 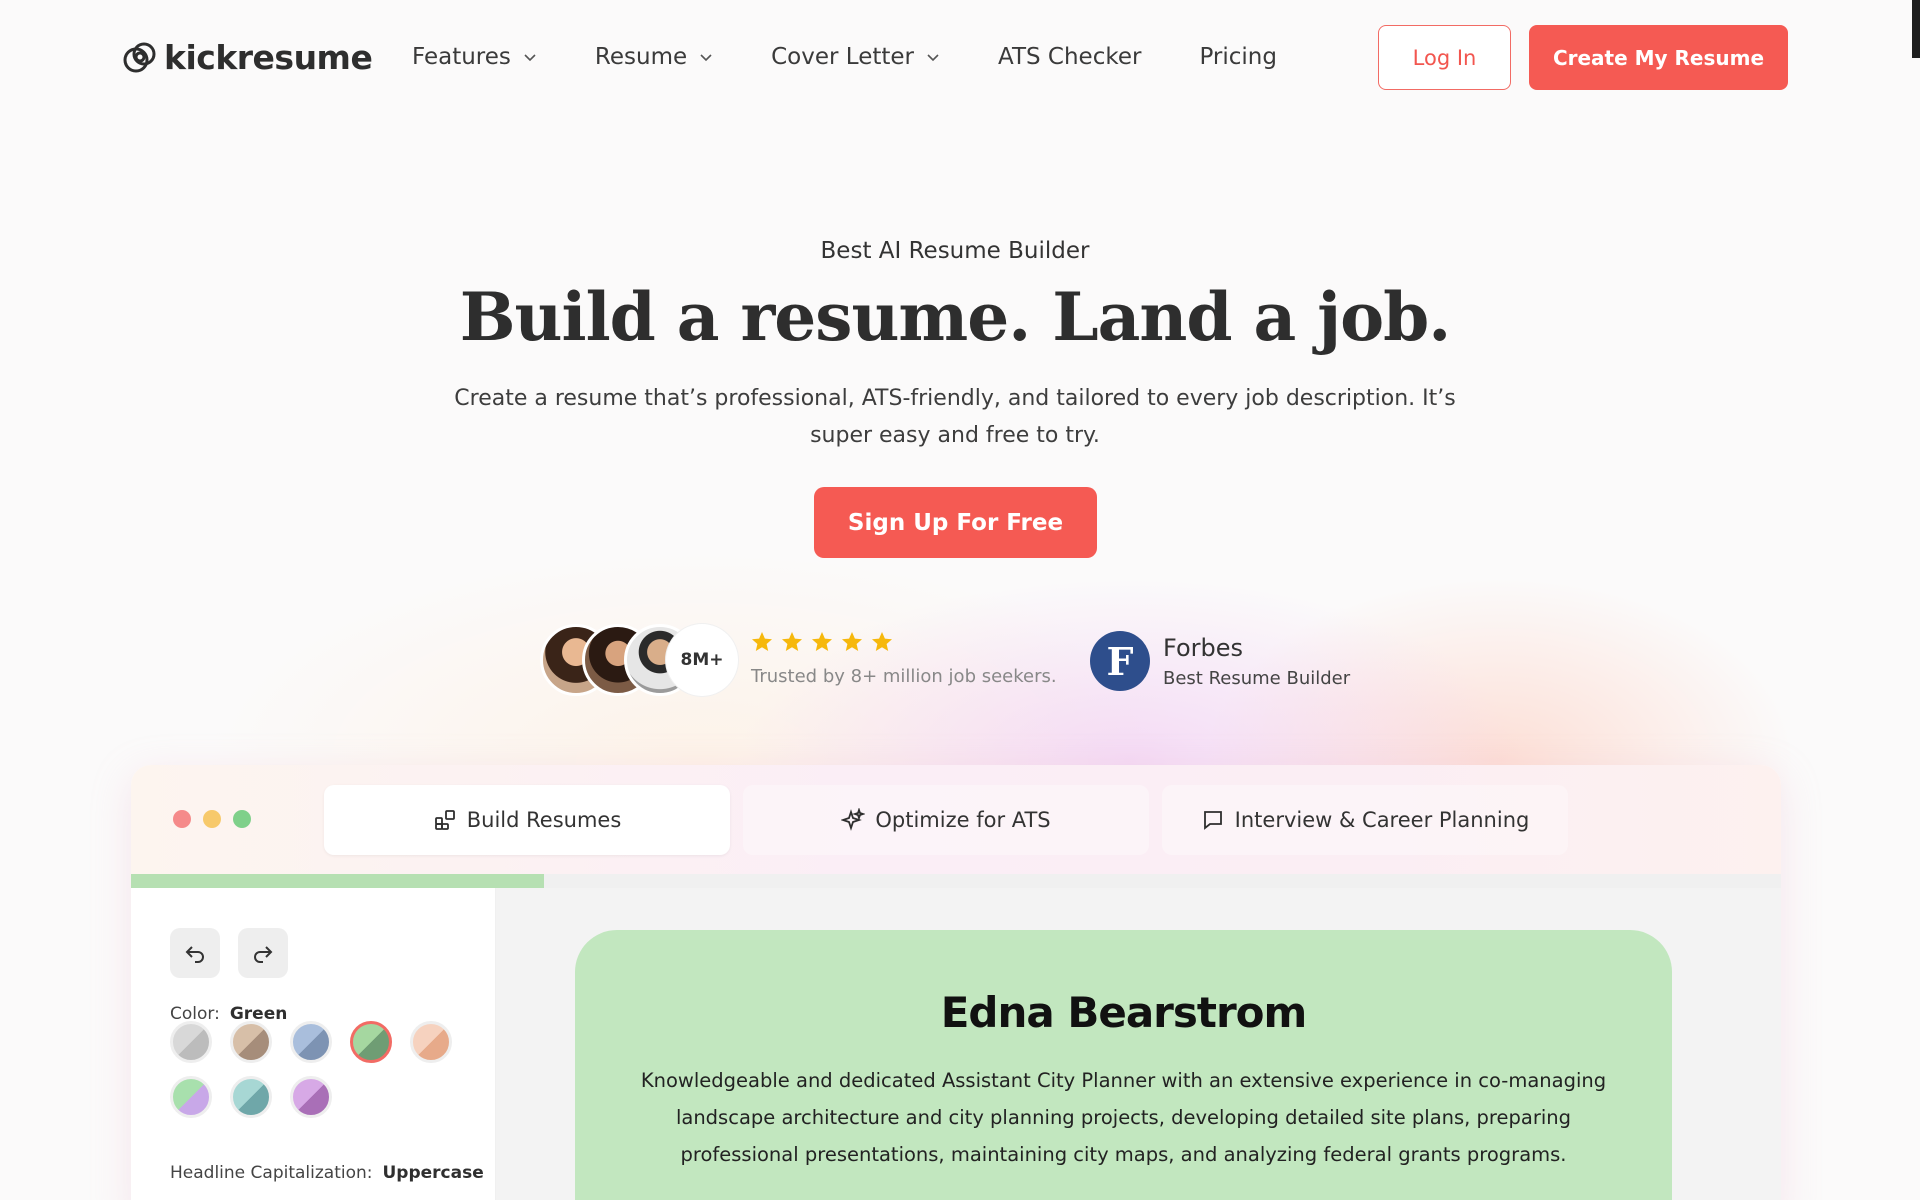 What do you see at coordinates (433, 1173) in the screenshot?
I see `capitalization-value: Uppercase` at bounding box center [433, 1173].